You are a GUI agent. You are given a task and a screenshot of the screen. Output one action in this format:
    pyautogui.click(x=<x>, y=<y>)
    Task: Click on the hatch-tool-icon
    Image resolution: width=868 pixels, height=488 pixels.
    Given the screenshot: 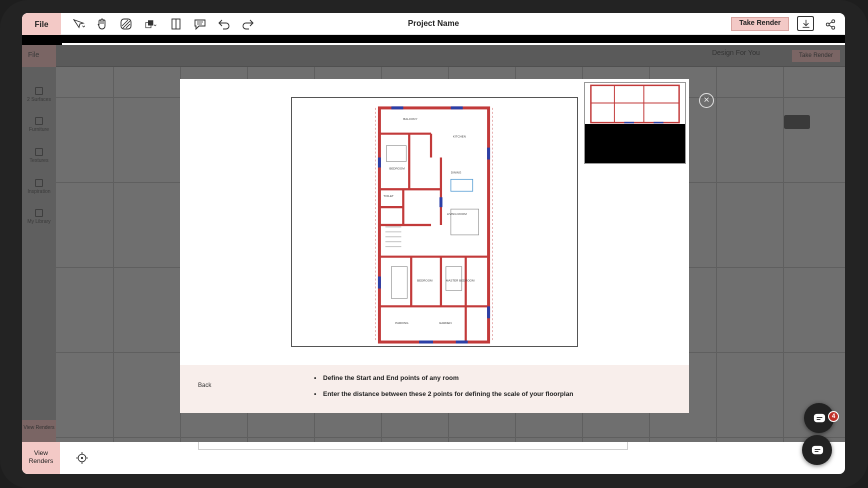 What is the action you would take?
    pyautogui.click(x=126, y=24)
    